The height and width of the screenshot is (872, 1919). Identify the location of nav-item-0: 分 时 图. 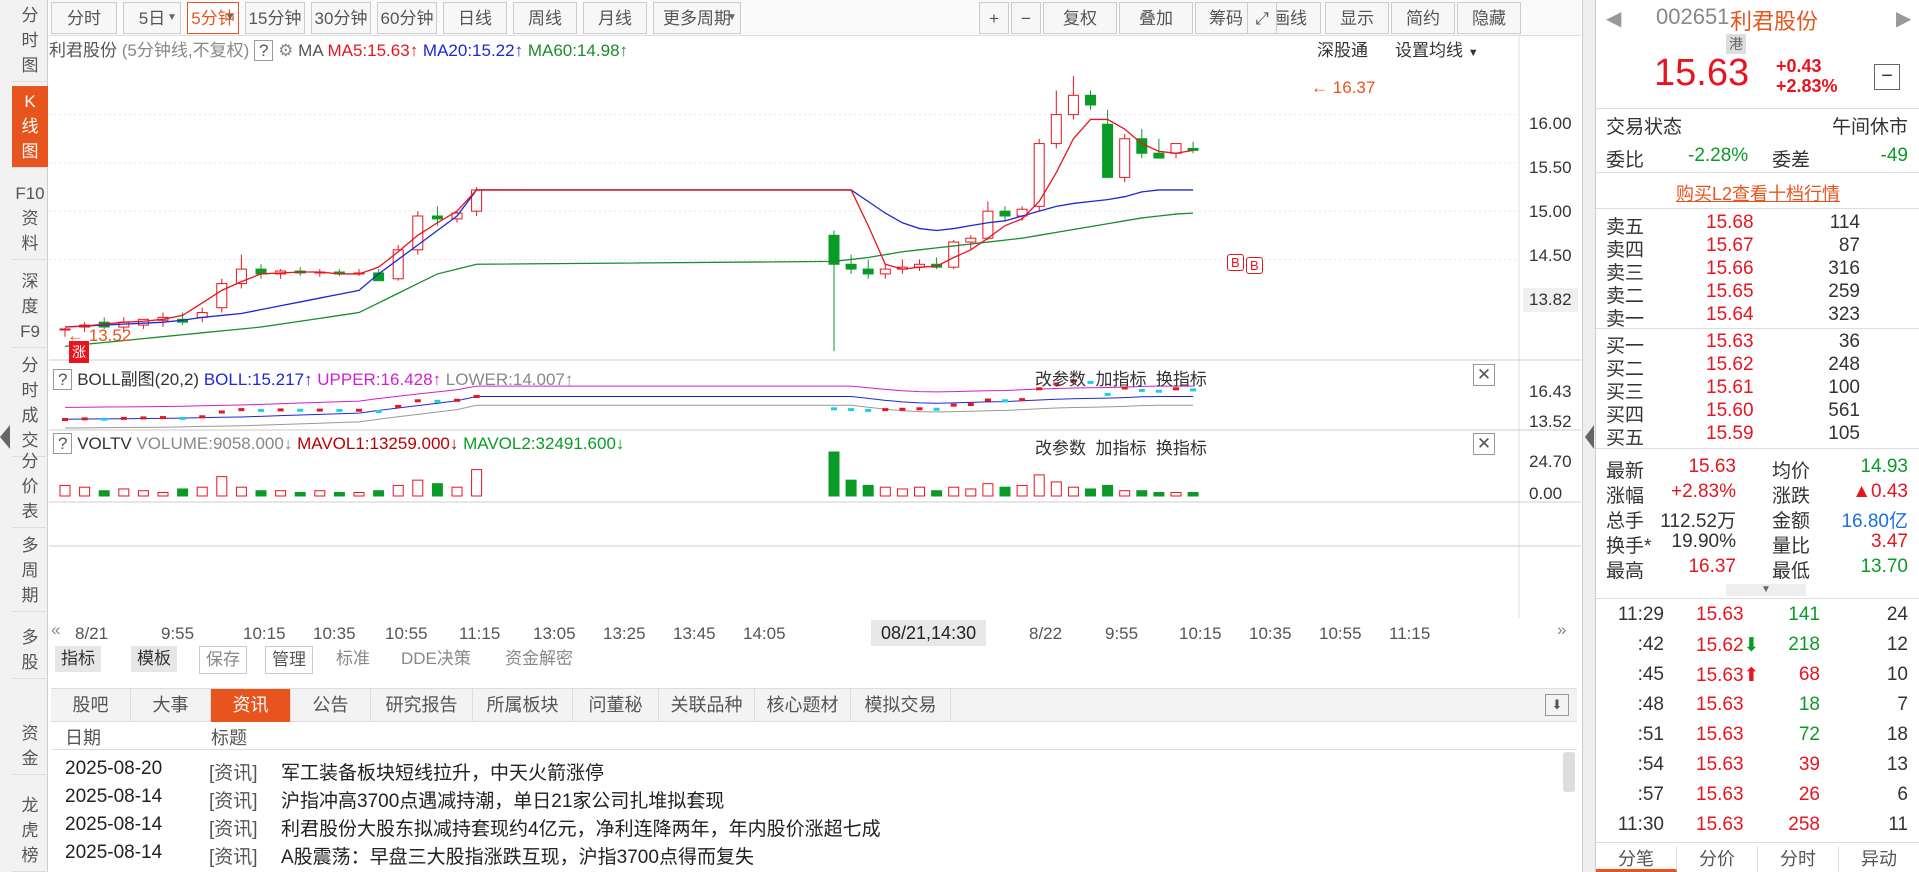
(30, 41).